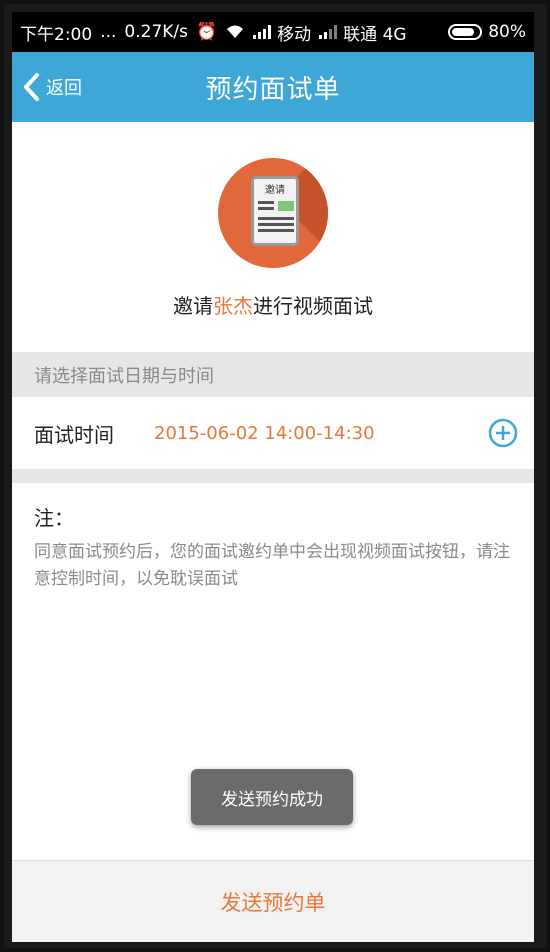 The image size is (550, 952). I want to click on time-value: 2015-06-02 14:00-14:30, so click(264, 433).